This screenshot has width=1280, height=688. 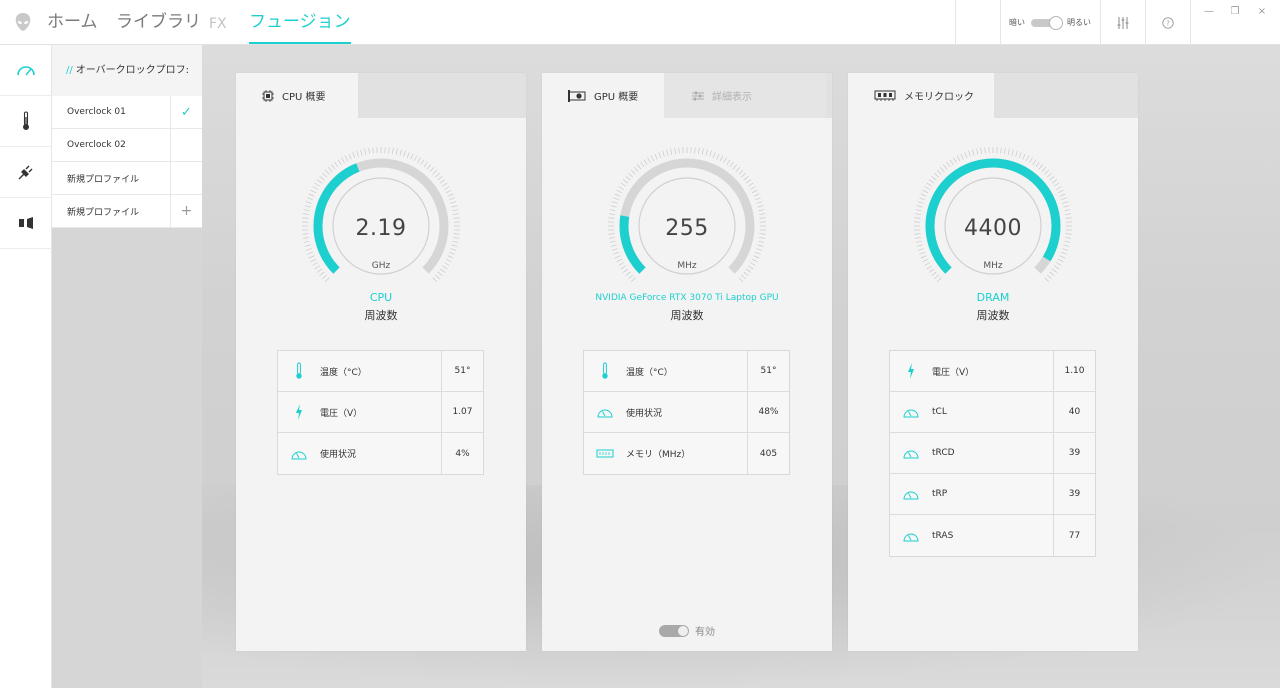 What do you see at coordinates (380, 453) in the screenshot?
I see `stat-row: 使用状況 4%` at bounding box center [380, 453].